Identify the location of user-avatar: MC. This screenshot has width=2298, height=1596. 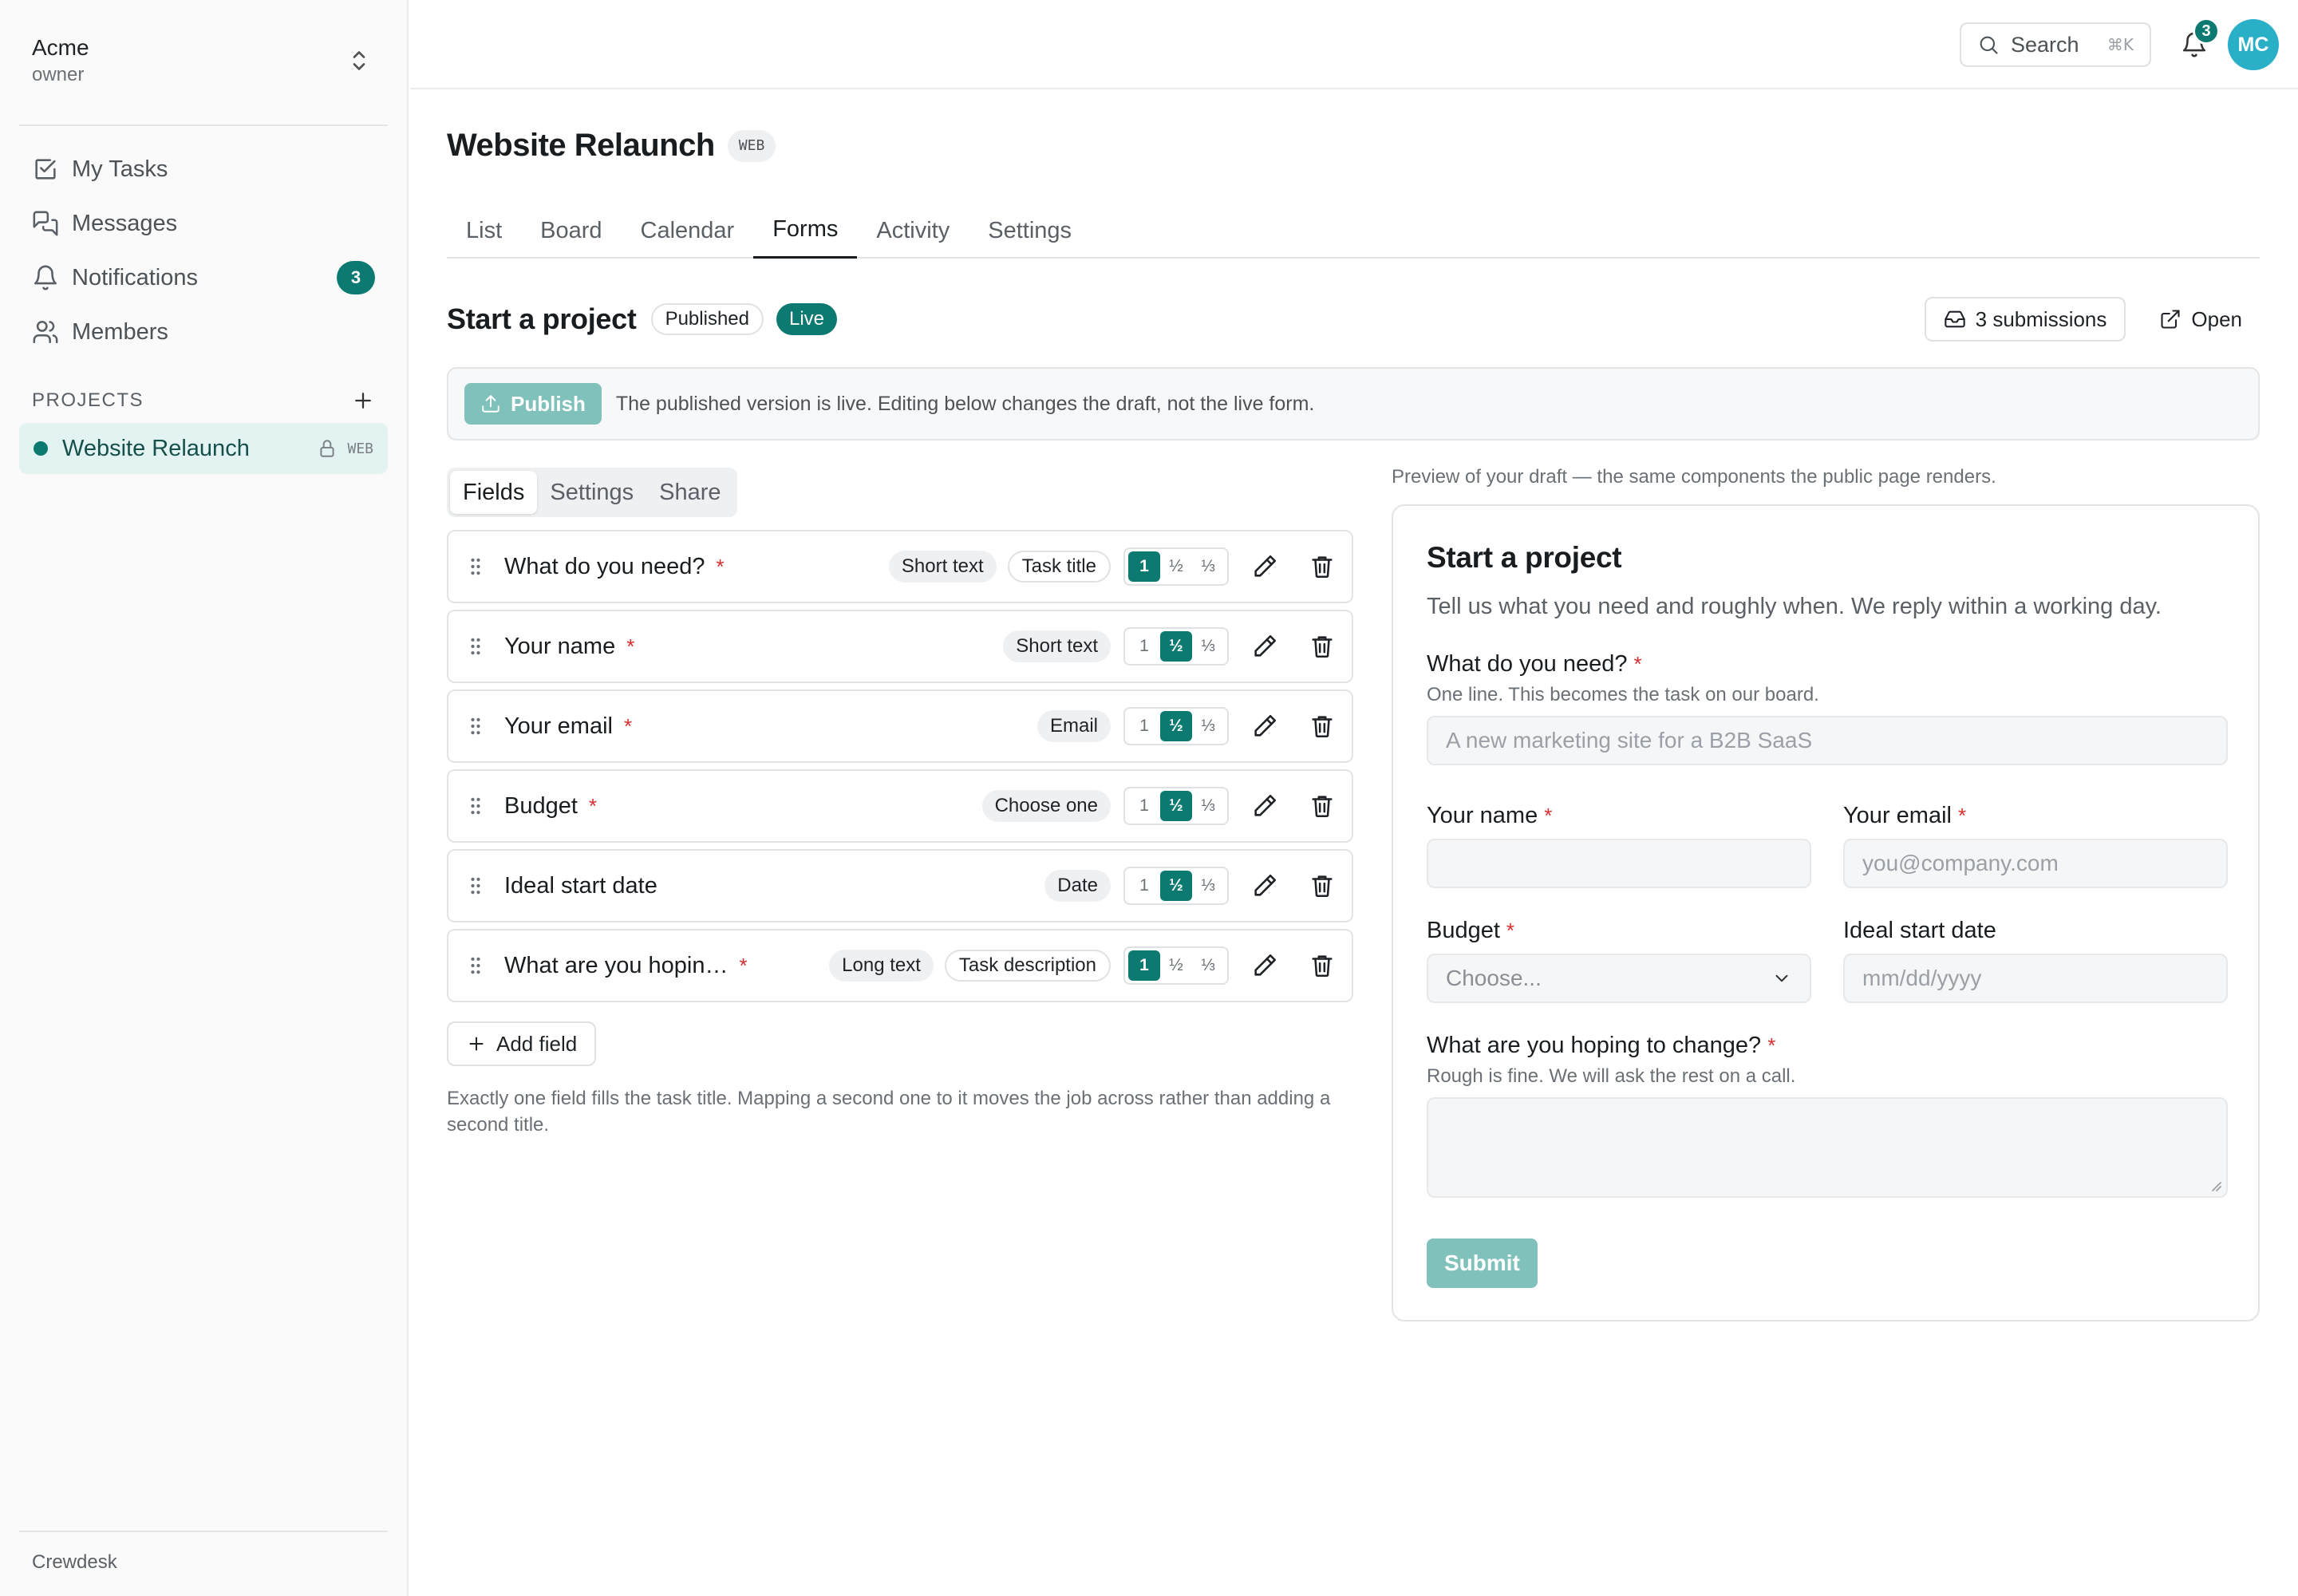
(2253, 44).